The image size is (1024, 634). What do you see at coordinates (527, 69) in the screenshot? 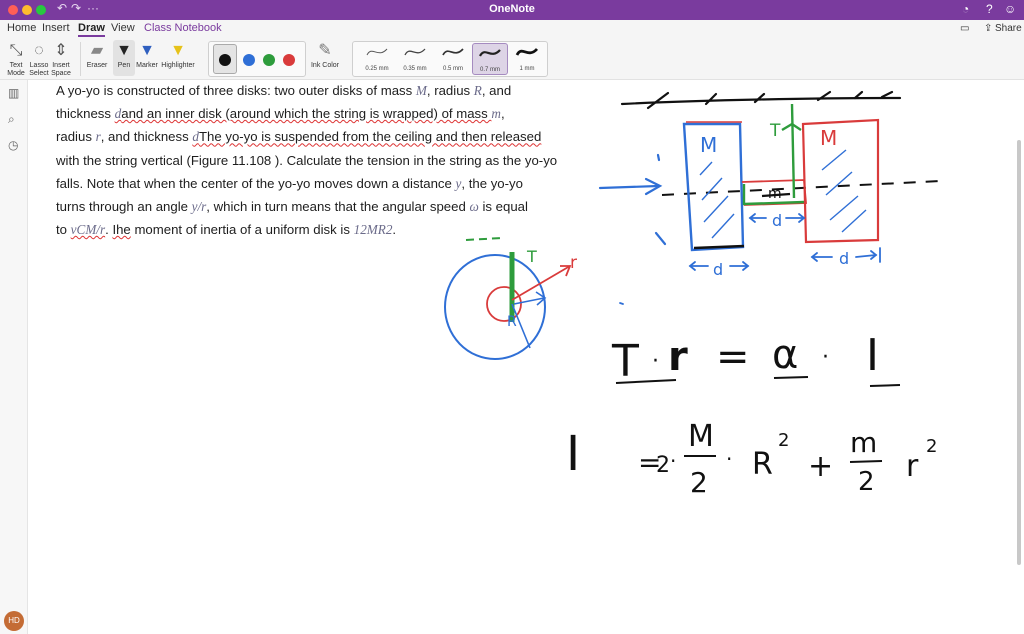
I see `size-label: 1 mm` at bounding box center [527, 69].